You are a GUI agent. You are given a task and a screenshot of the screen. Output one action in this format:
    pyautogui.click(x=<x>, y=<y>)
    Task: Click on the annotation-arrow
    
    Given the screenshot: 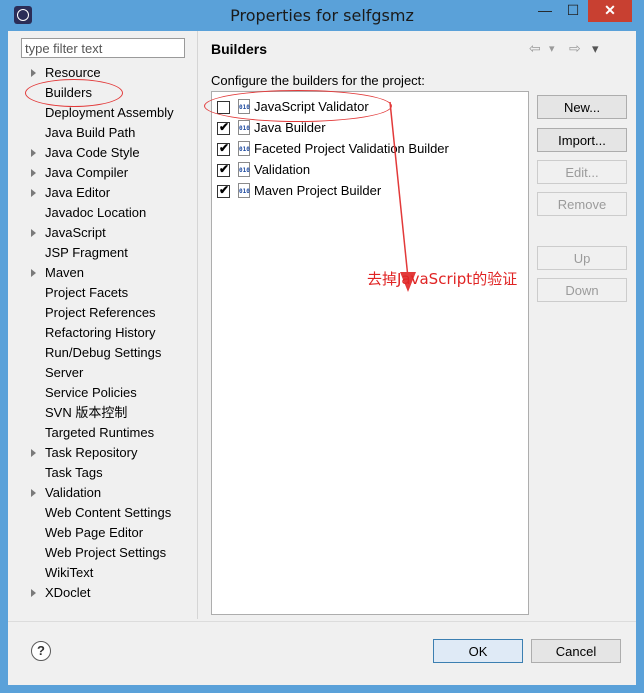 What is the action you would take?
    pyautogui.click(x=402, y=196)
    